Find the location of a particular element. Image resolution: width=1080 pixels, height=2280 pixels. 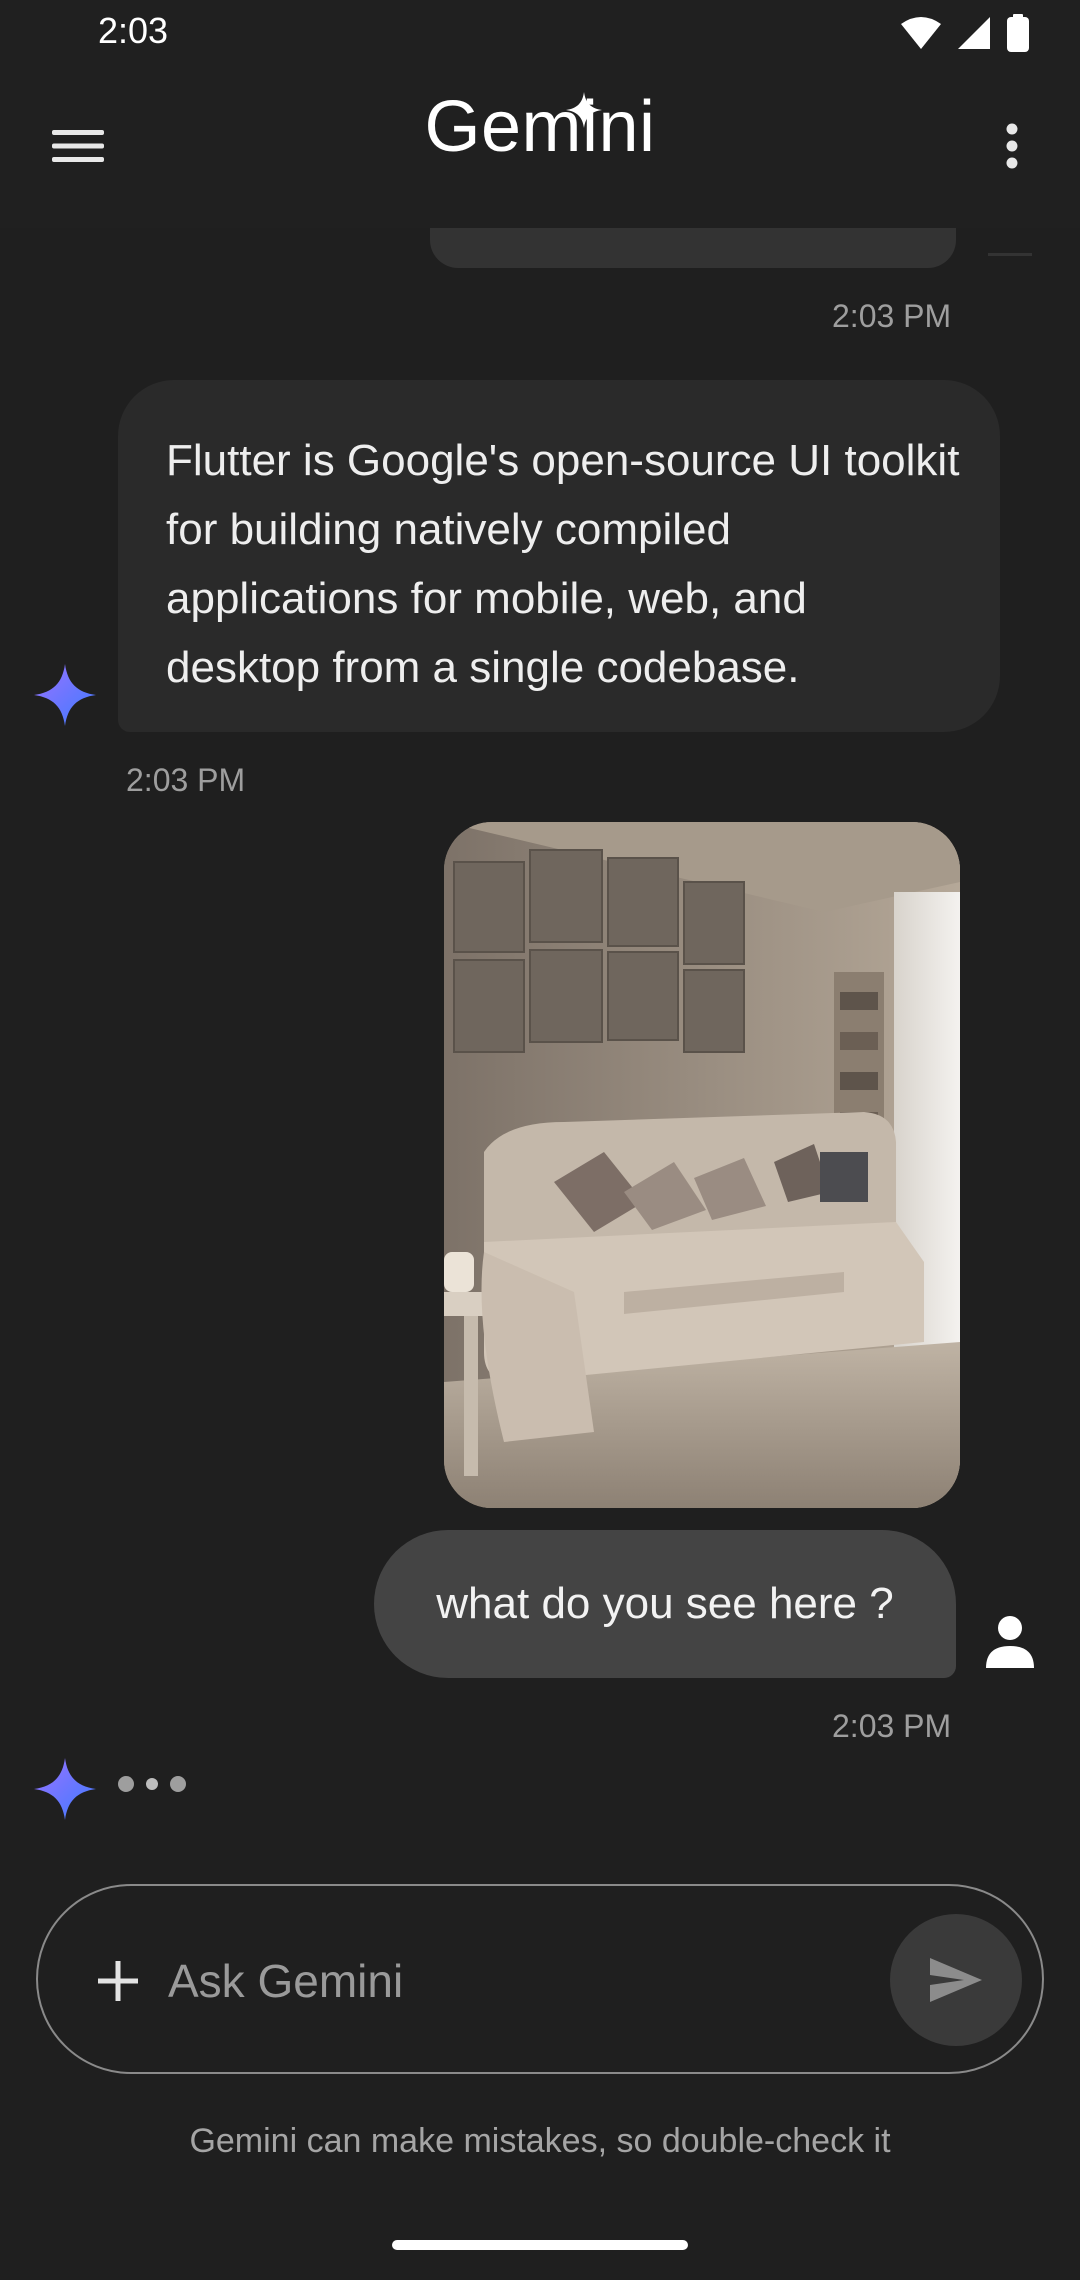

send-icon is located at coordinates (956, 1980).